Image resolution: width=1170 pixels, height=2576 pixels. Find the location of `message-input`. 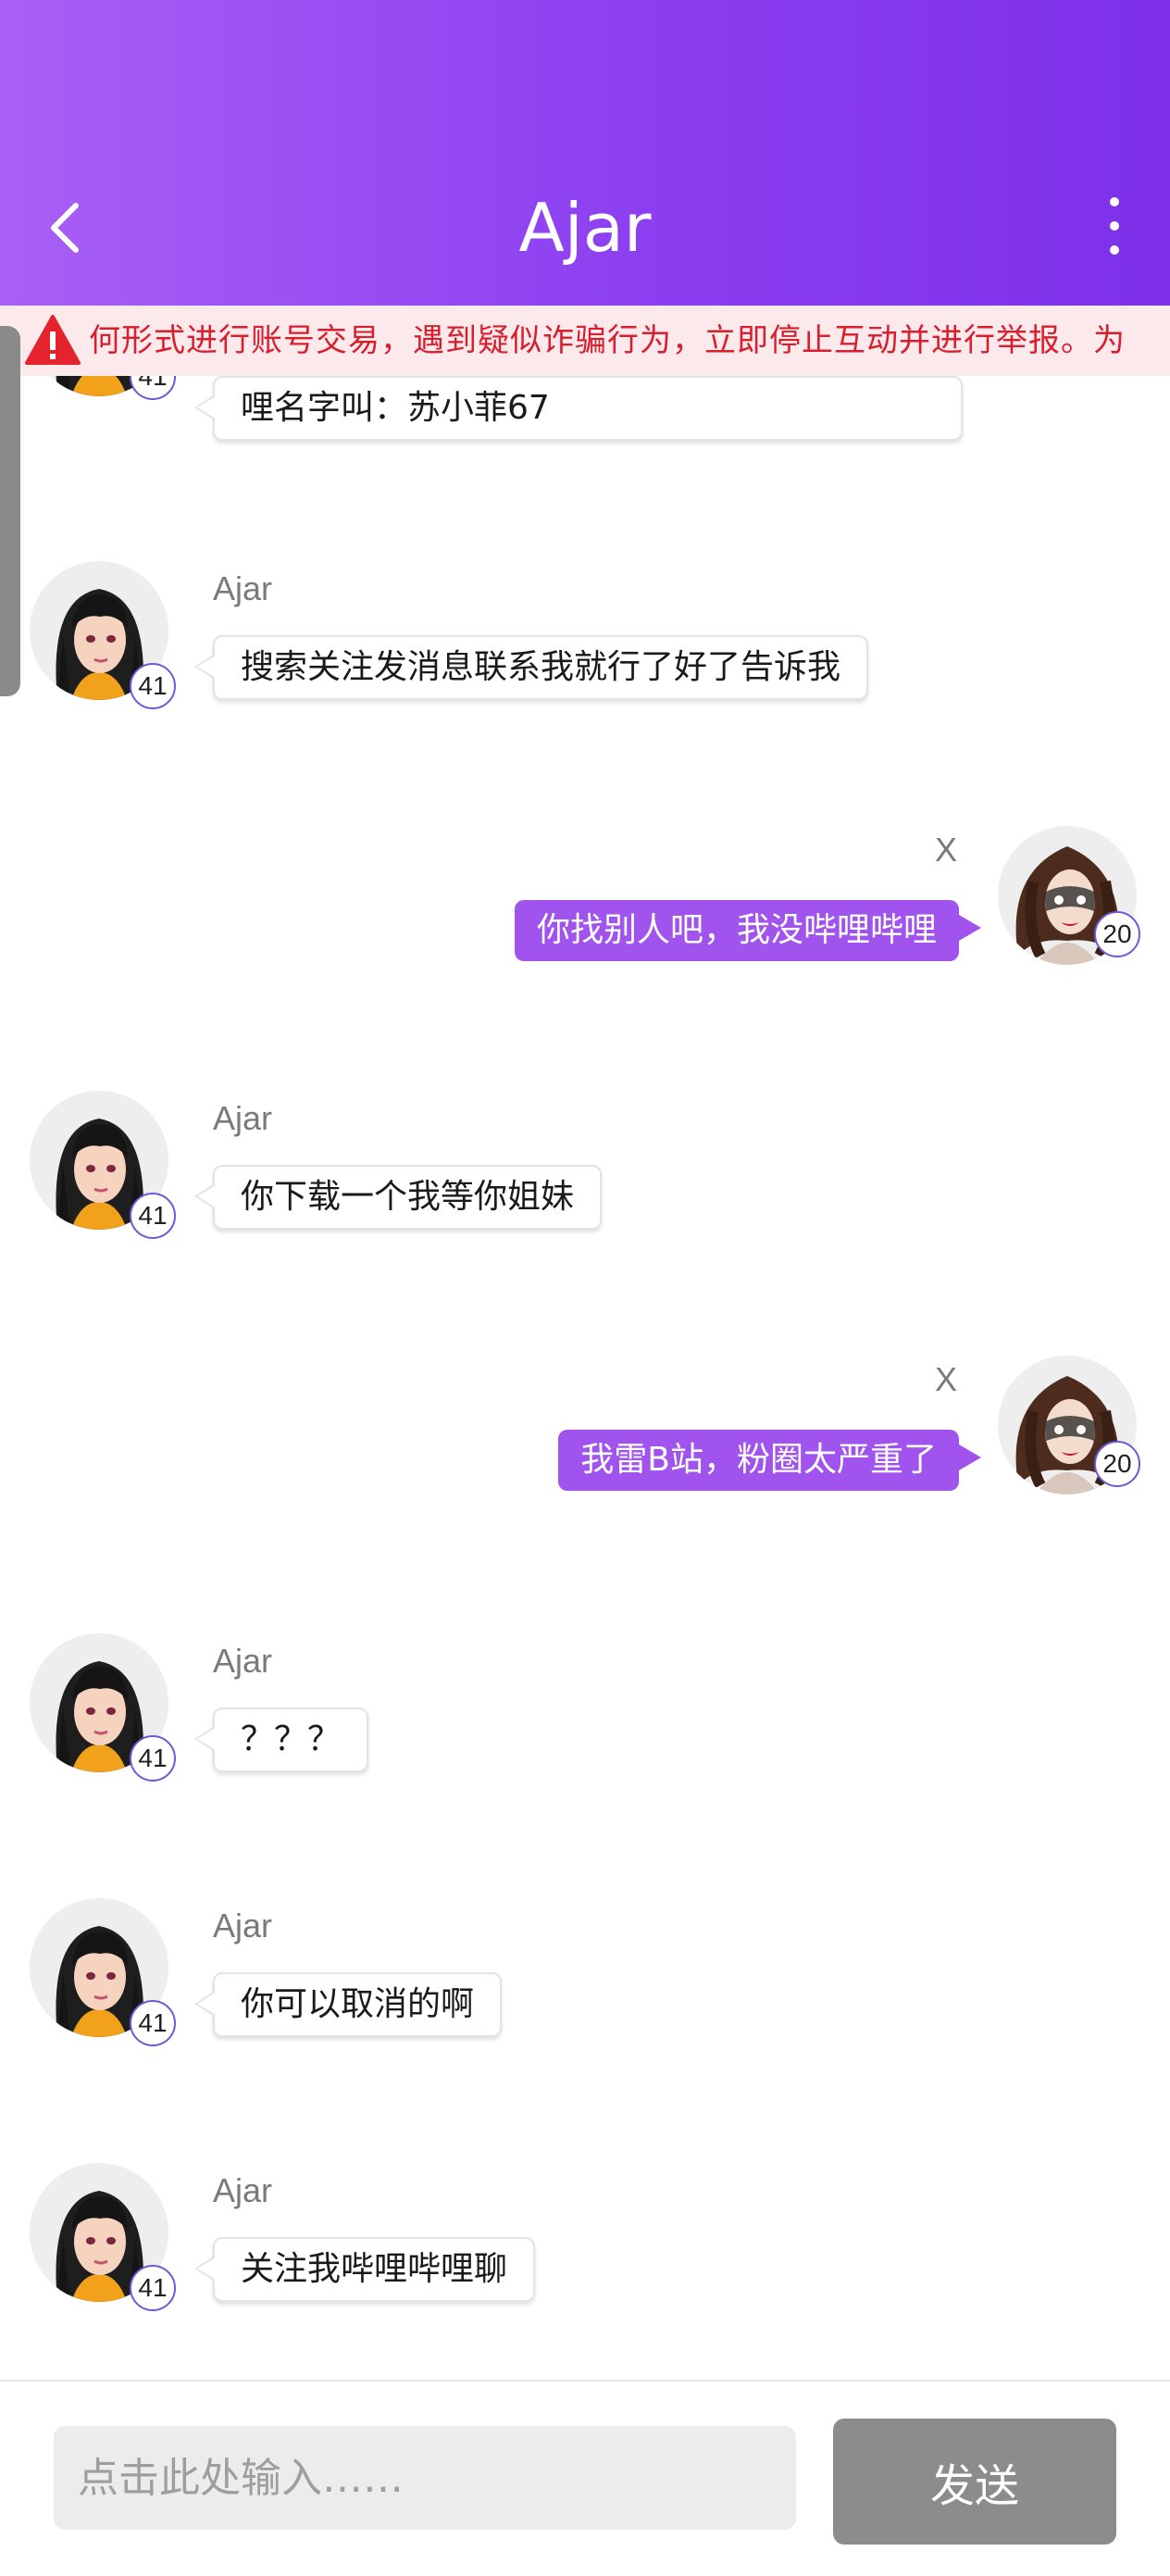

message-input is located at coordinates (425, 2478).